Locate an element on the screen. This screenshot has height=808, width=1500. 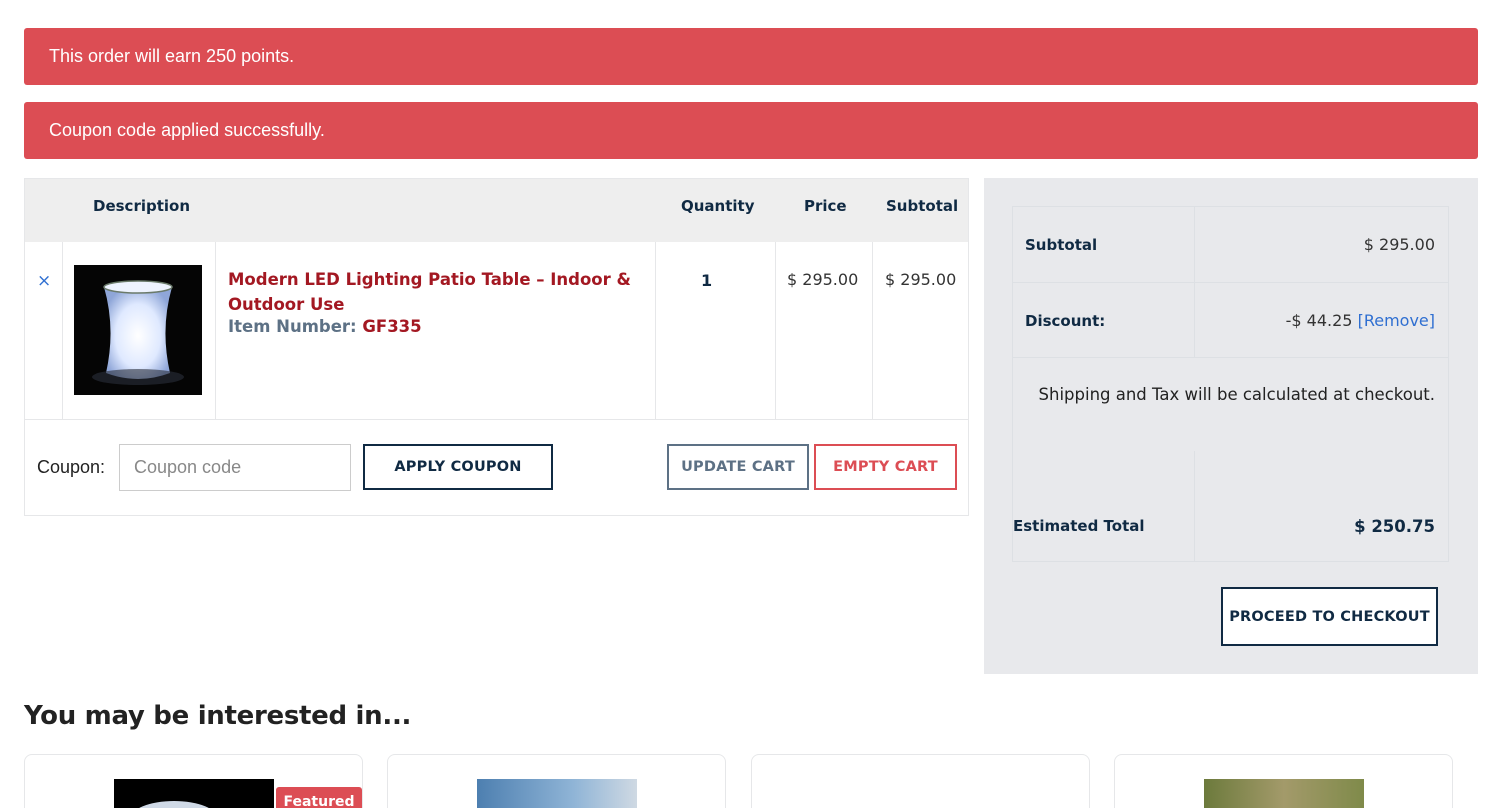
item-price: $ 295.00 is located at coordinates (823, 279).